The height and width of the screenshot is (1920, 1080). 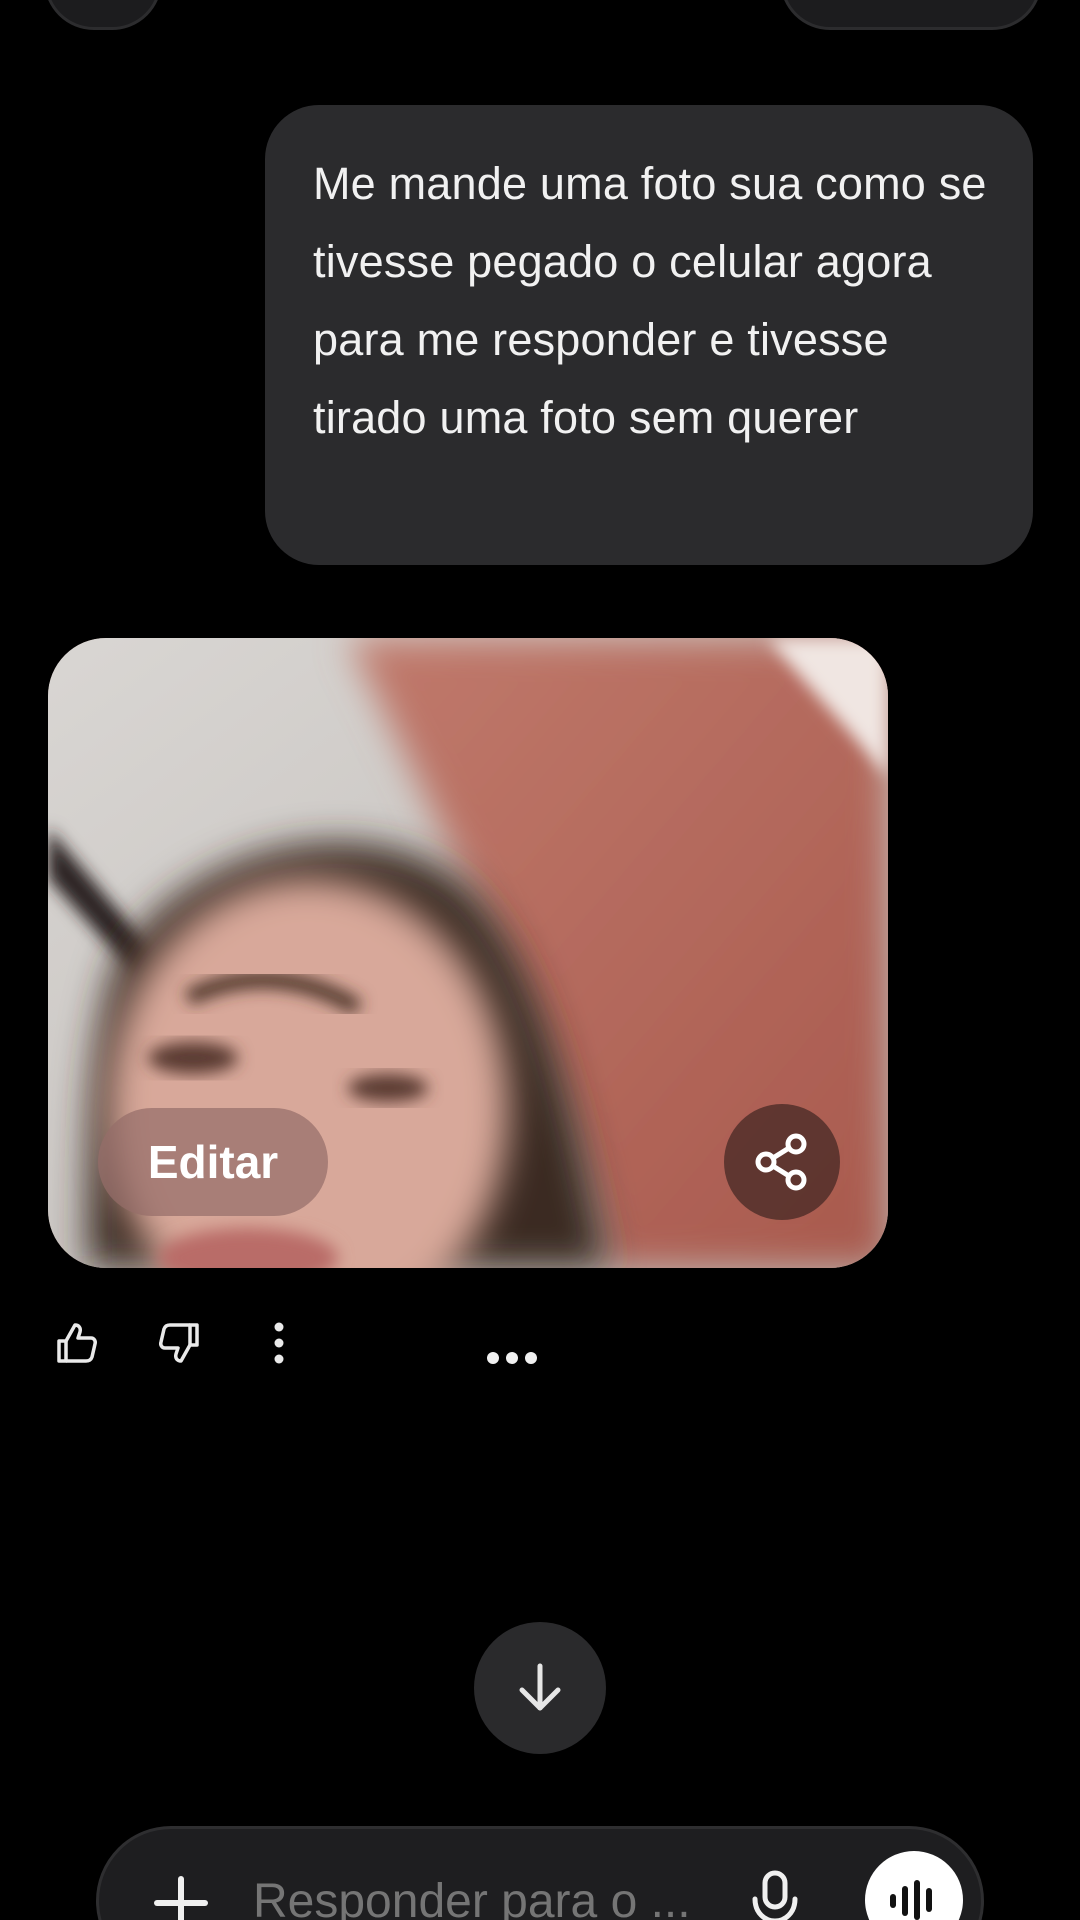 What do you see at coordinates (512, 1359) in the screenshot?
I see `typing-indicator` at bounding box center [512, 1359].